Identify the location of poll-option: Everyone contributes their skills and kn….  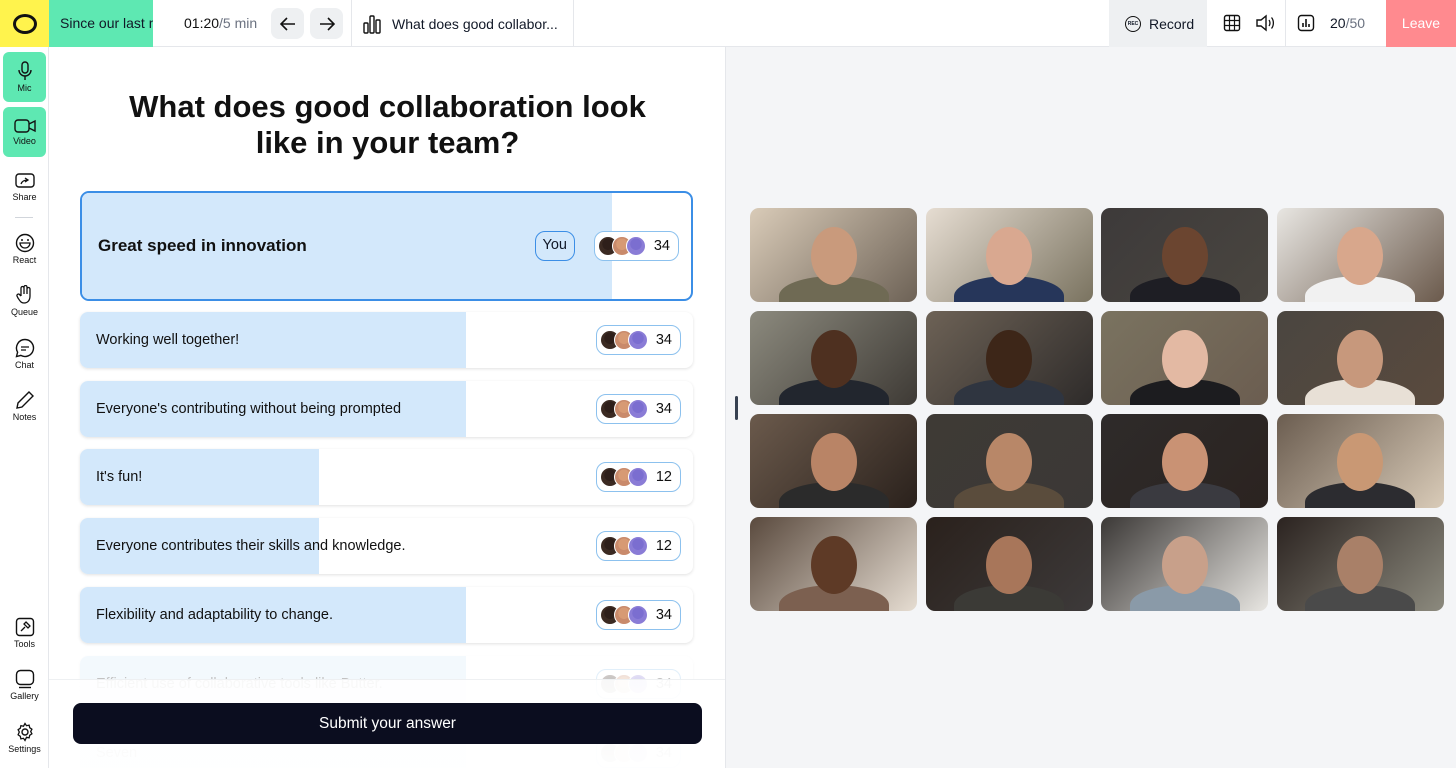
(386, 546).